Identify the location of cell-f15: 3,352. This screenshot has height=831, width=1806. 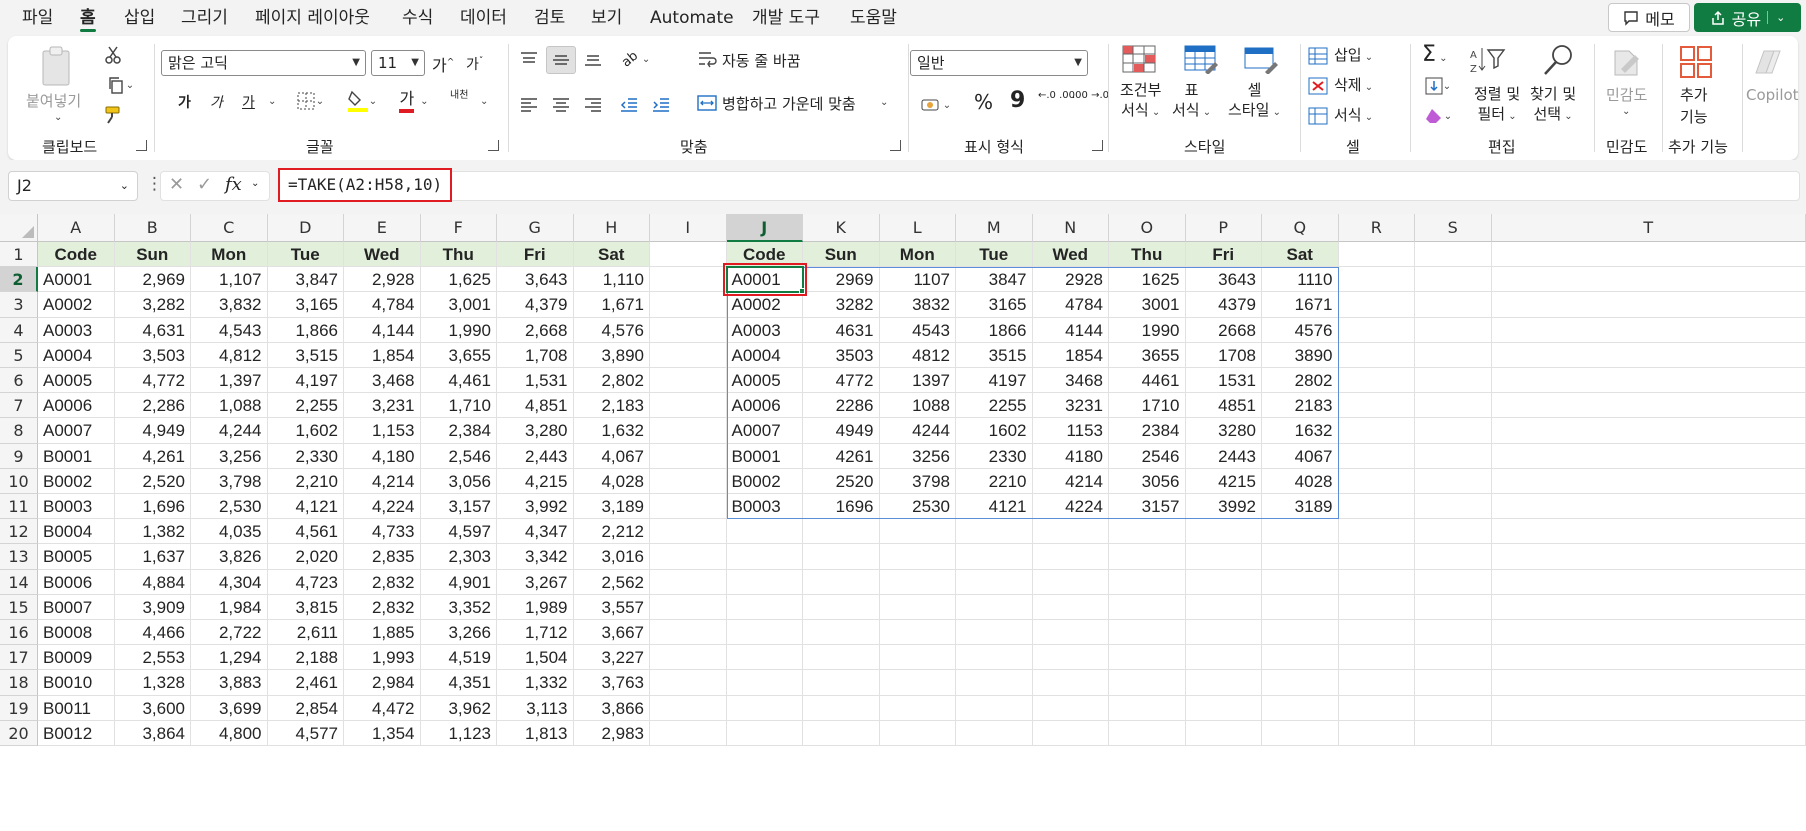
(458, 607).